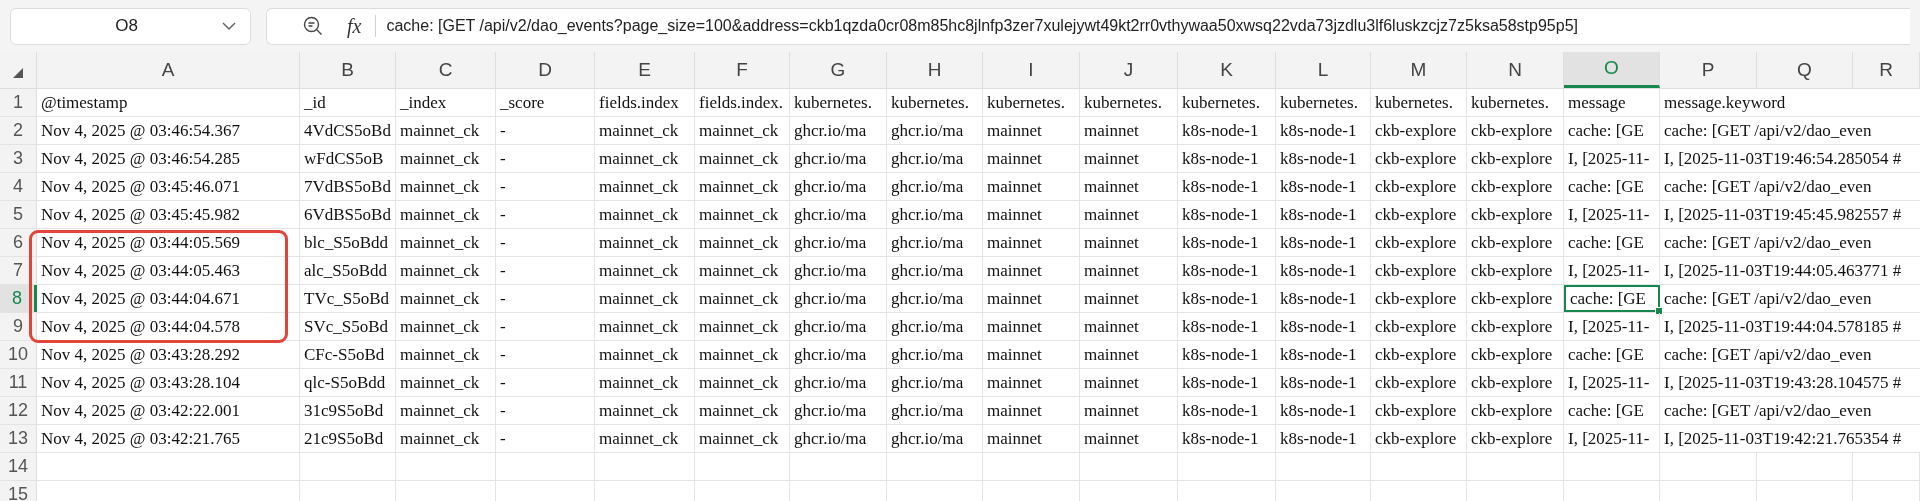 The image size is (1920, 501). What do you see at coordinates (545, 70) in the screenshot?
I see `column-header: D` at bounding box center [545, 70].